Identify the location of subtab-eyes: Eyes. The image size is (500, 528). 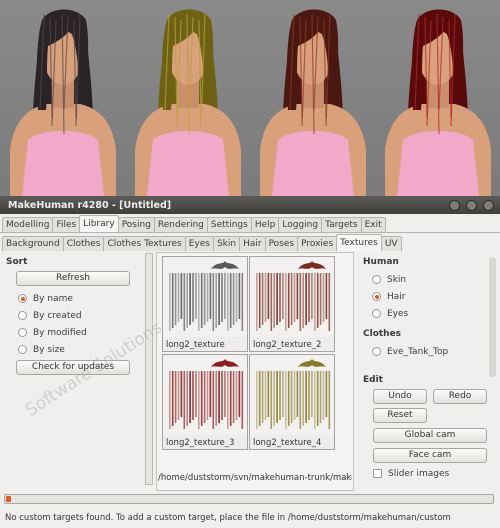
(199, 243).